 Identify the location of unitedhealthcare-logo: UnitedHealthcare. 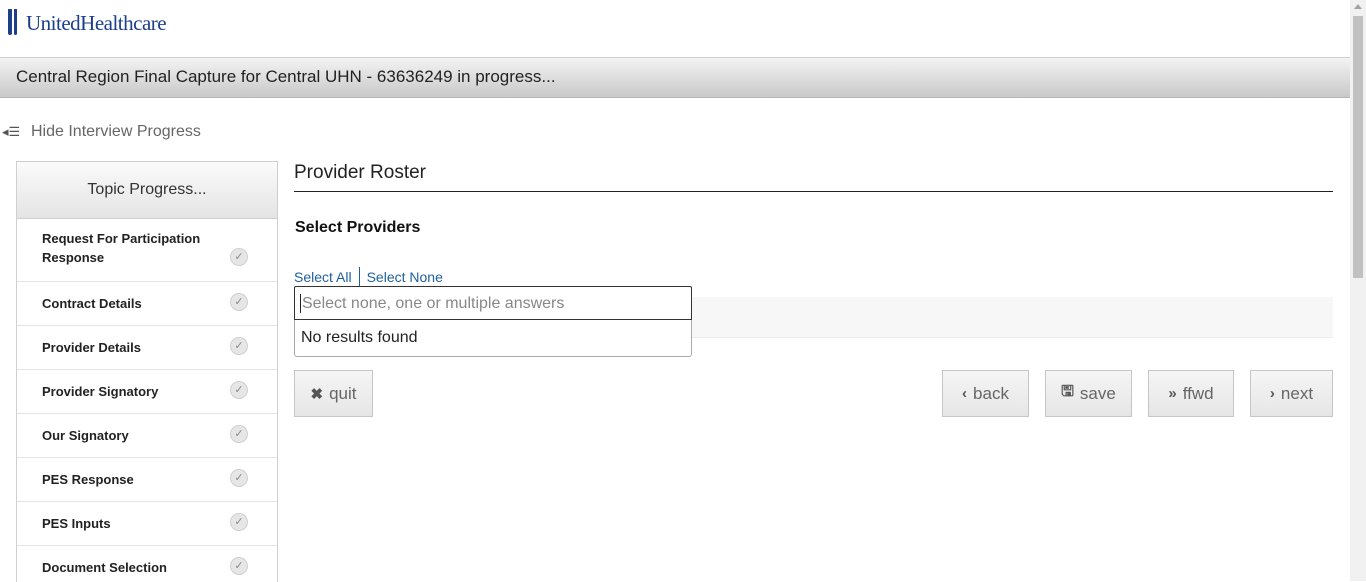
(87, 23).